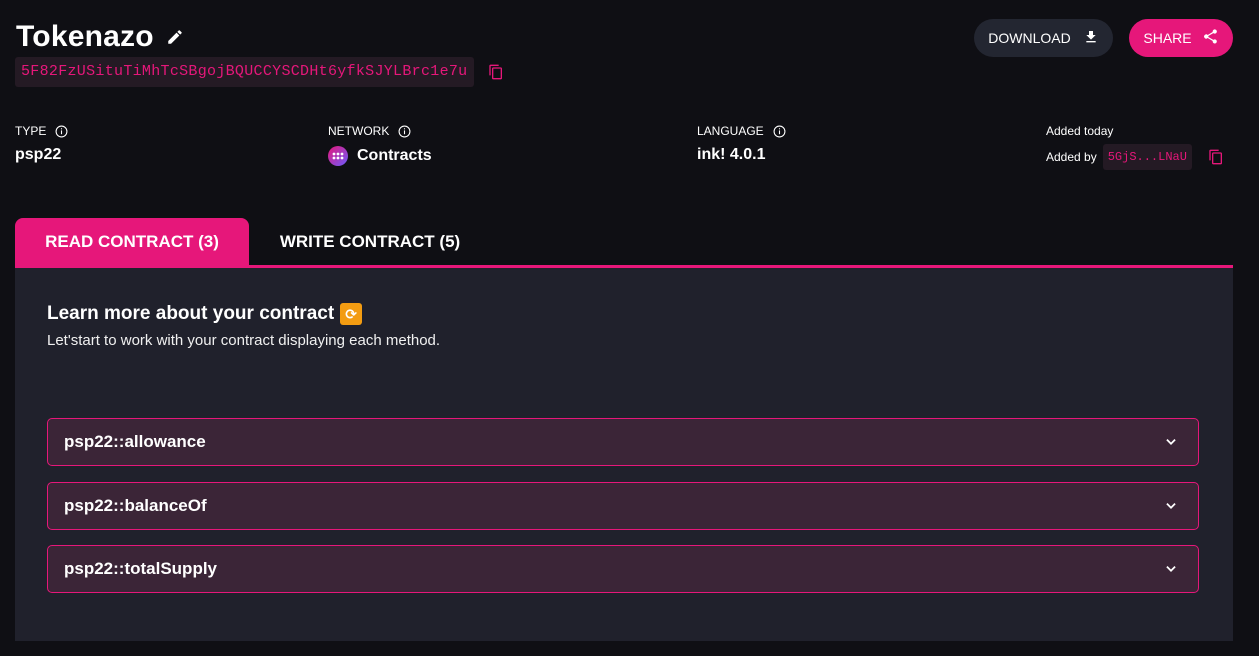  I want to click on added-info: Added today Added by 5GjS...LNaU, so click(1135, 147).